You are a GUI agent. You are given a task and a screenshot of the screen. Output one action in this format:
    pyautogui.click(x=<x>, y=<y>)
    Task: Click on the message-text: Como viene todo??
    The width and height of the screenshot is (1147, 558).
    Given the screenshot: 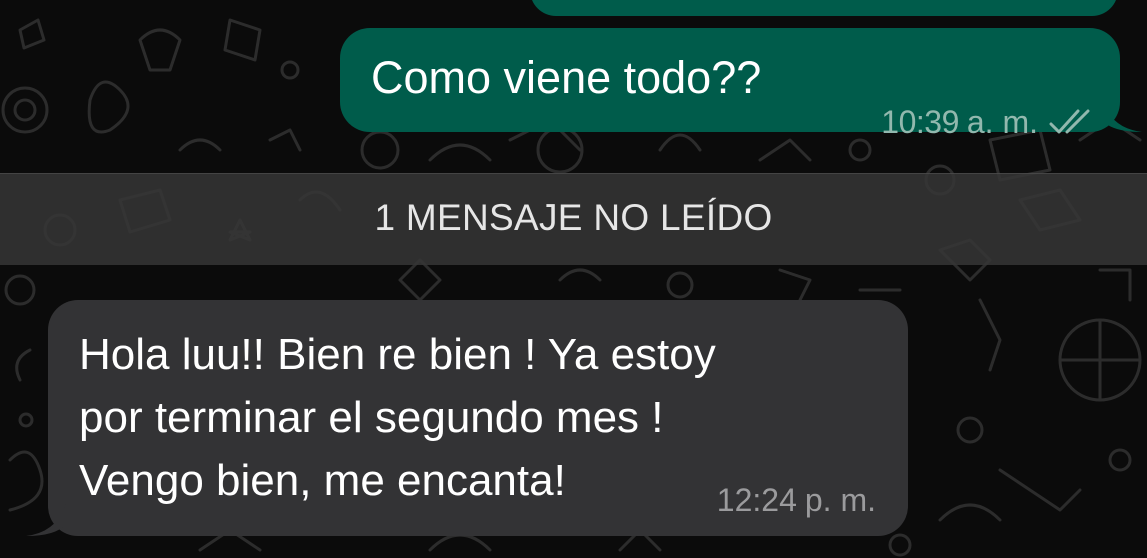 What is the action you would take?
    pyautogui.click(x=566, y=77)
    